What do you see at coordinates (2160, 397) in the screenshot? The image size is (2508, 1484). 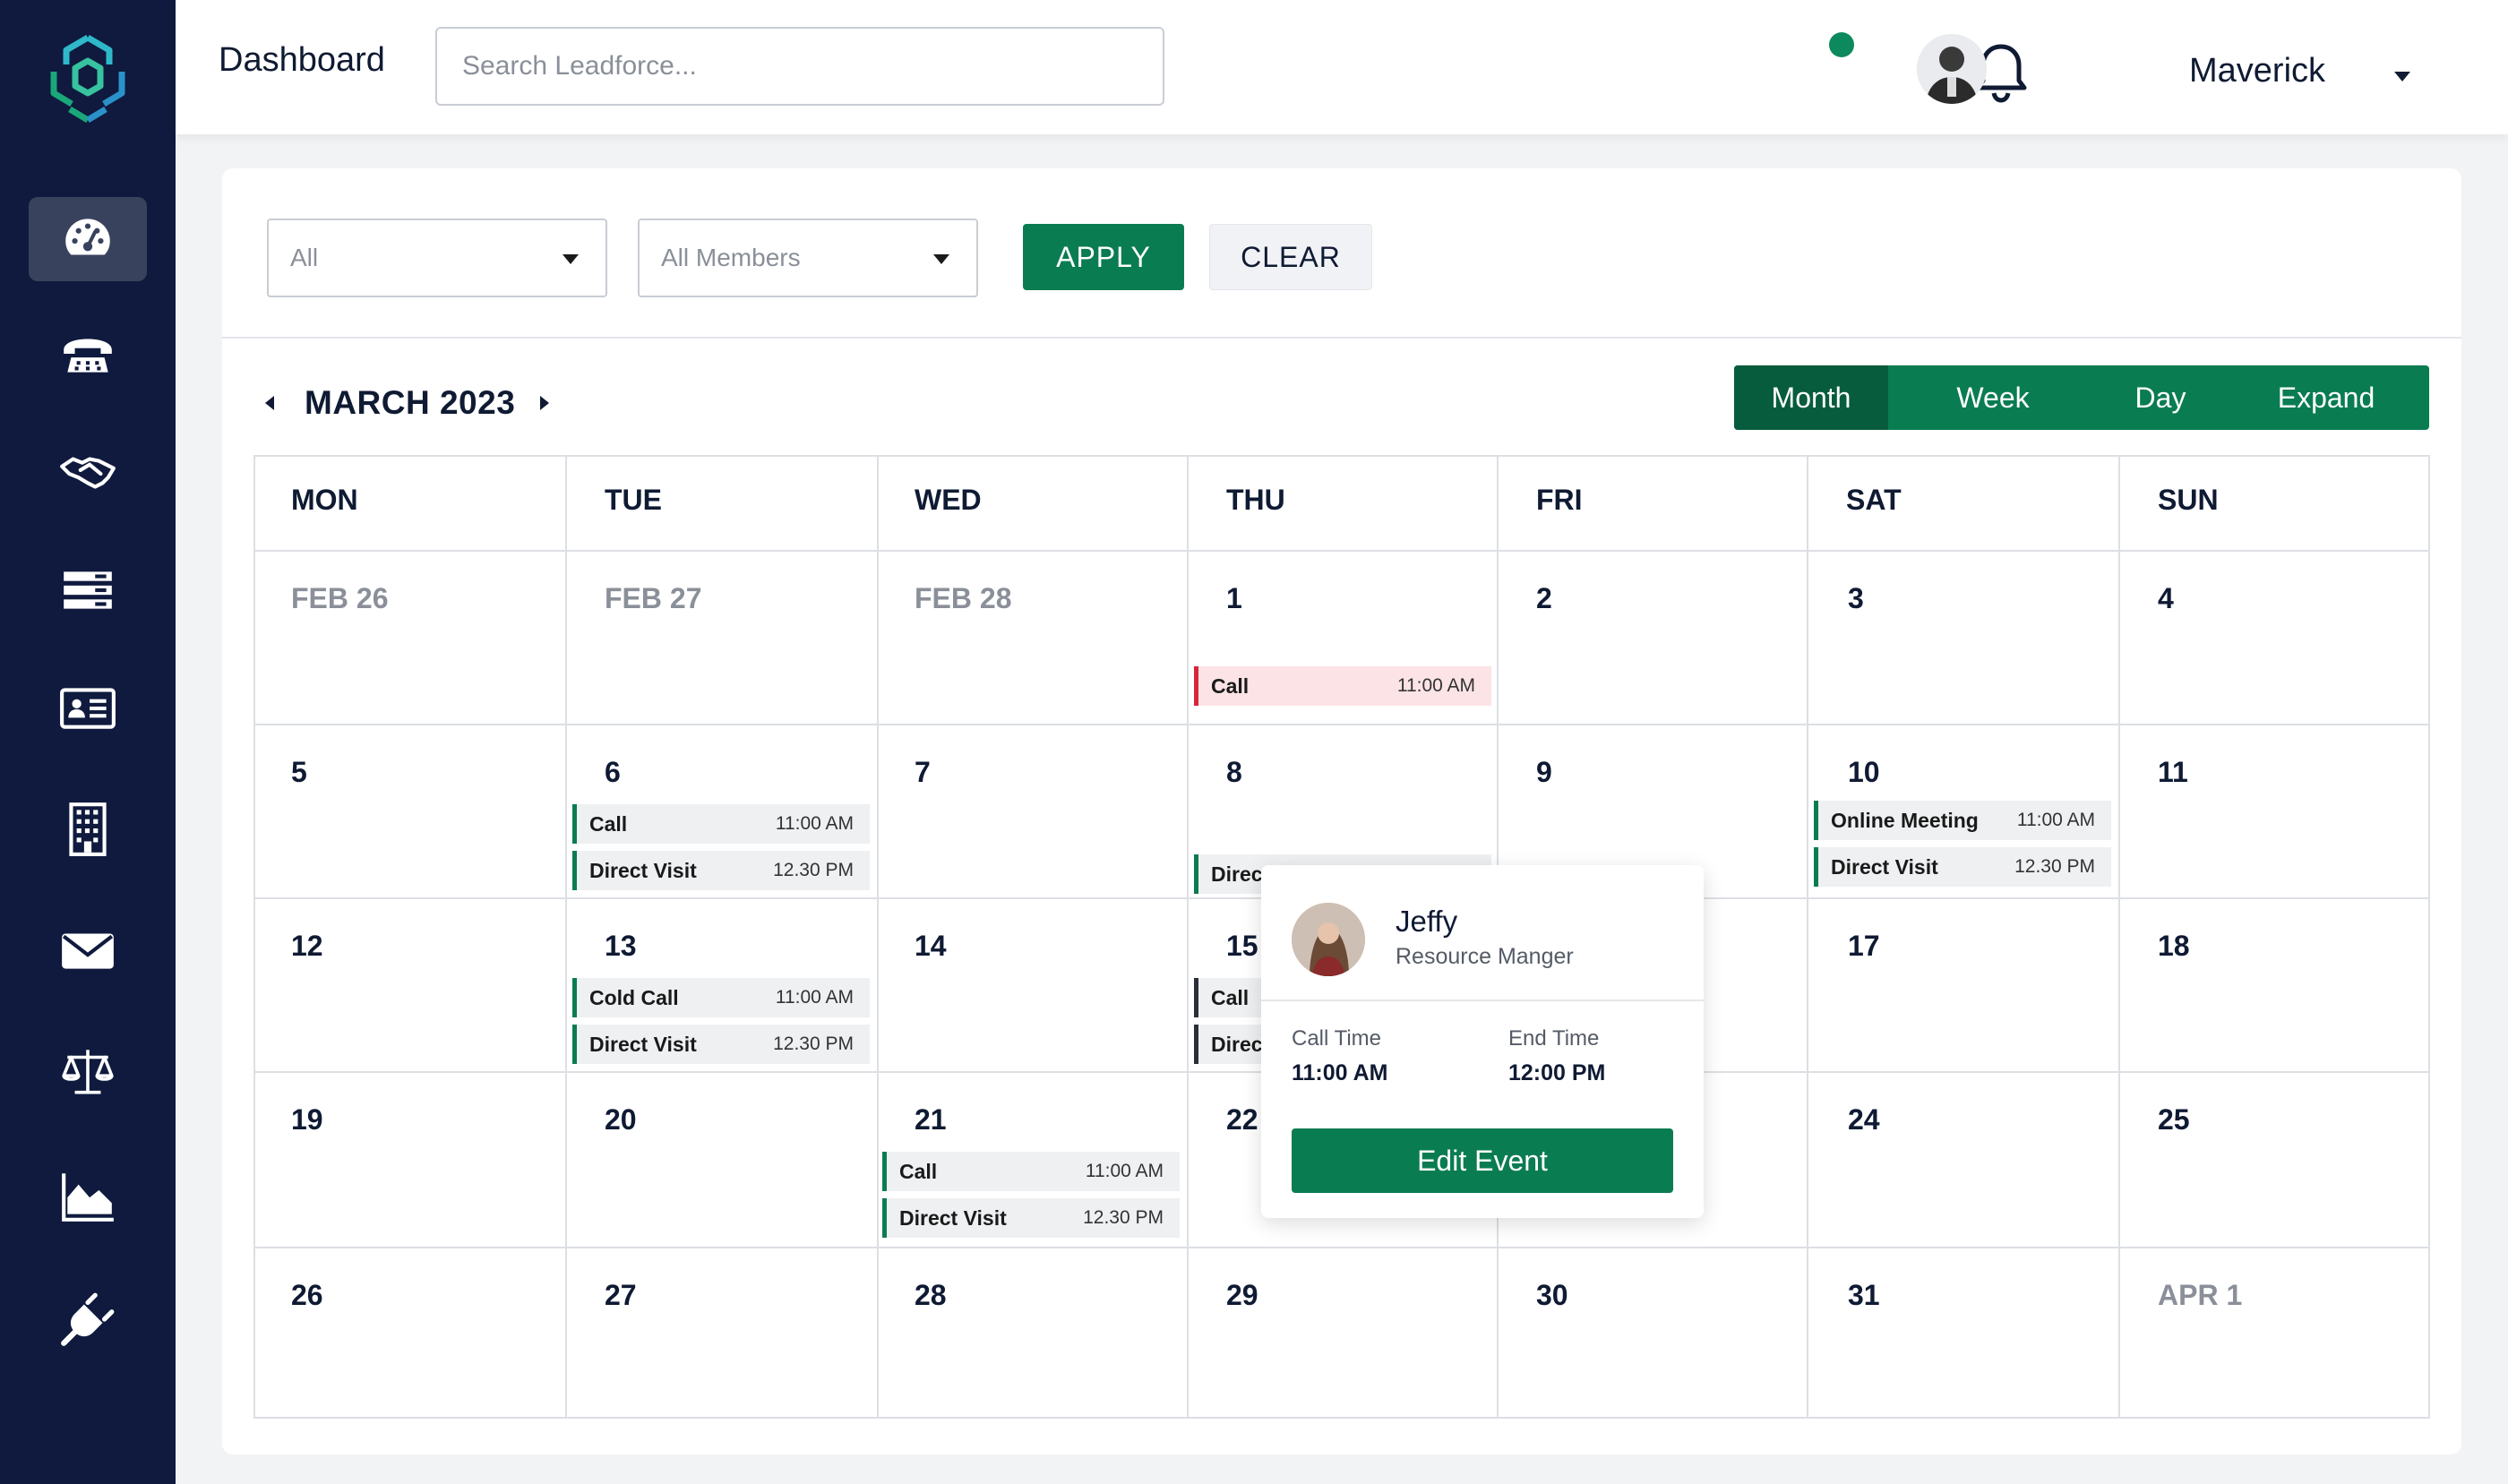 I see `view-day-button: Day` at bounding box center [2160, 397].